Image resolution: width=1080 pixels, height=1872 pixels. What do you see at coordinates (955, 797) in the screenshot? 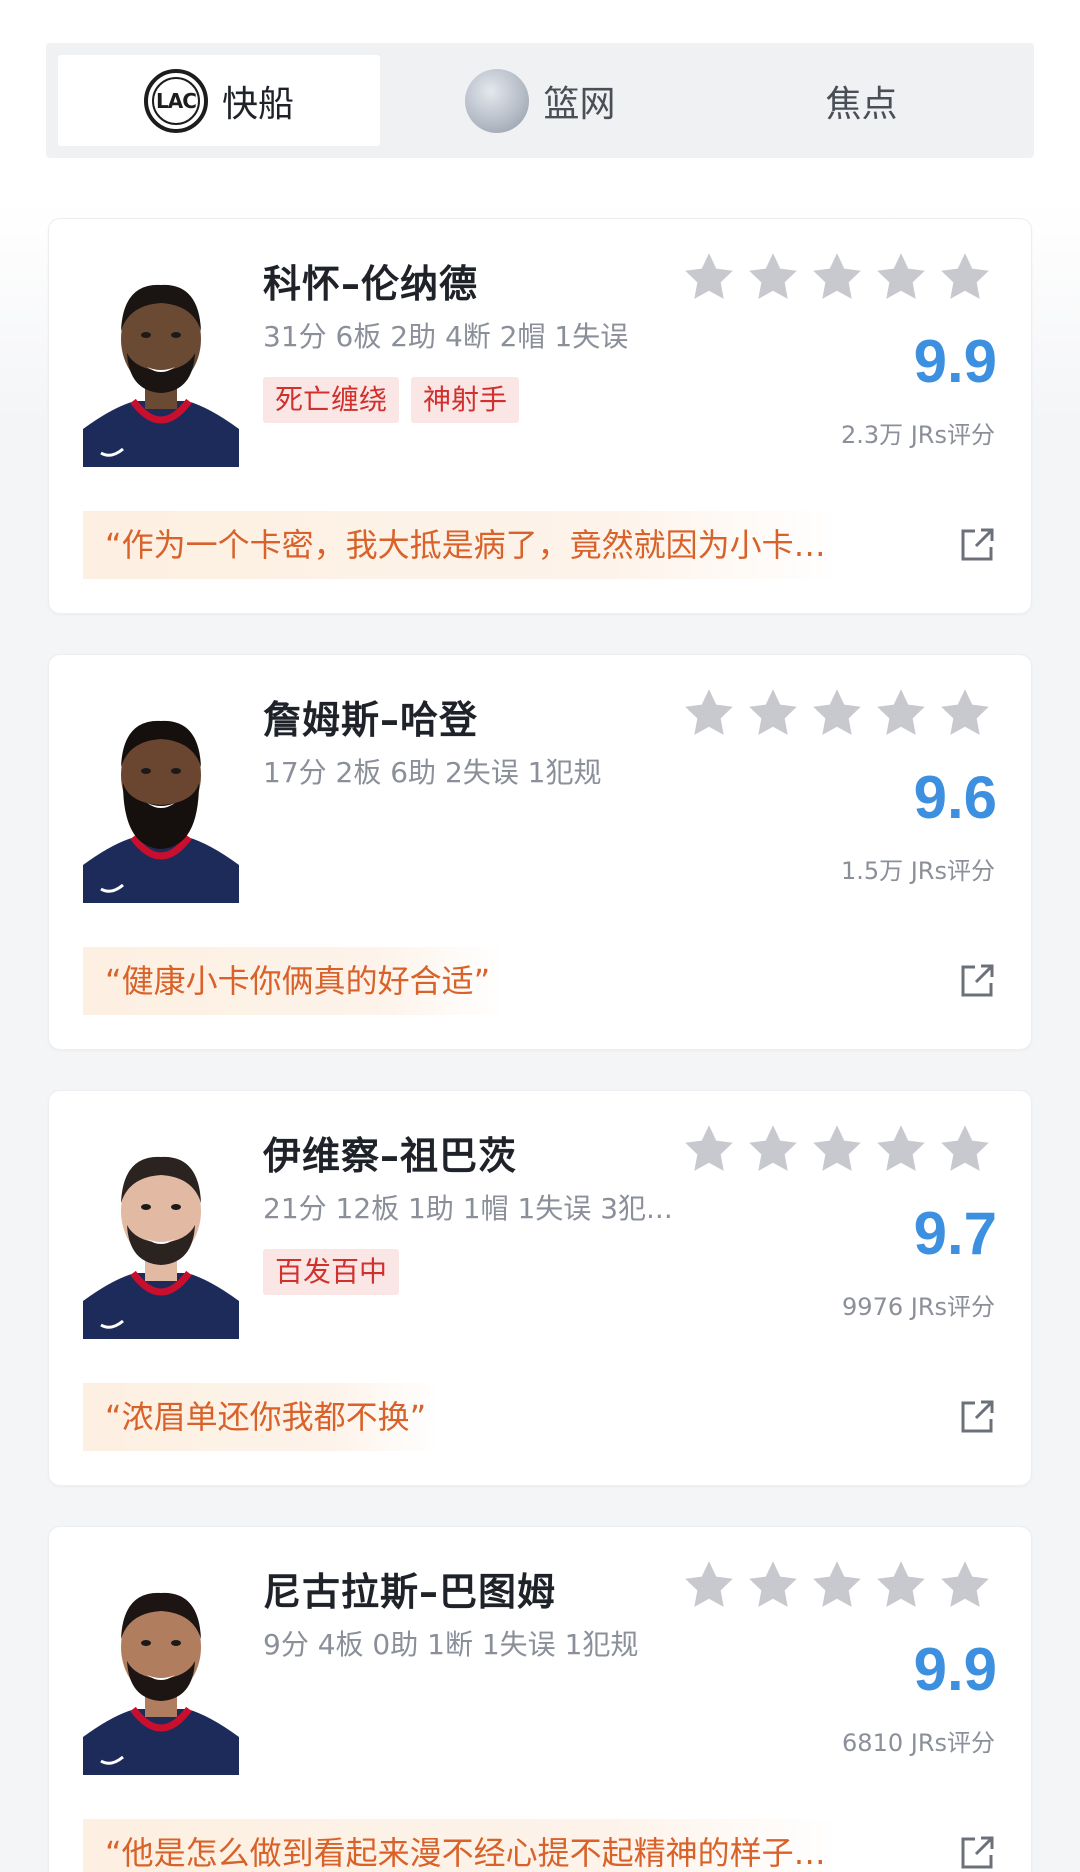
I see `player-score: 9.6` at bounding box center [955, 797].